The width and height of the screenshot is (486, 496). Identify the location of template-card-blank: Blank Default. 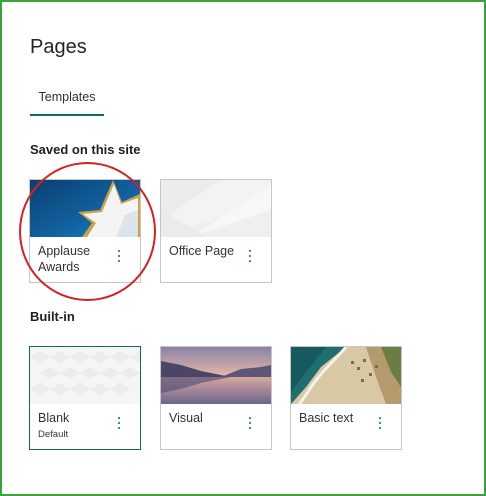
(85, 398).